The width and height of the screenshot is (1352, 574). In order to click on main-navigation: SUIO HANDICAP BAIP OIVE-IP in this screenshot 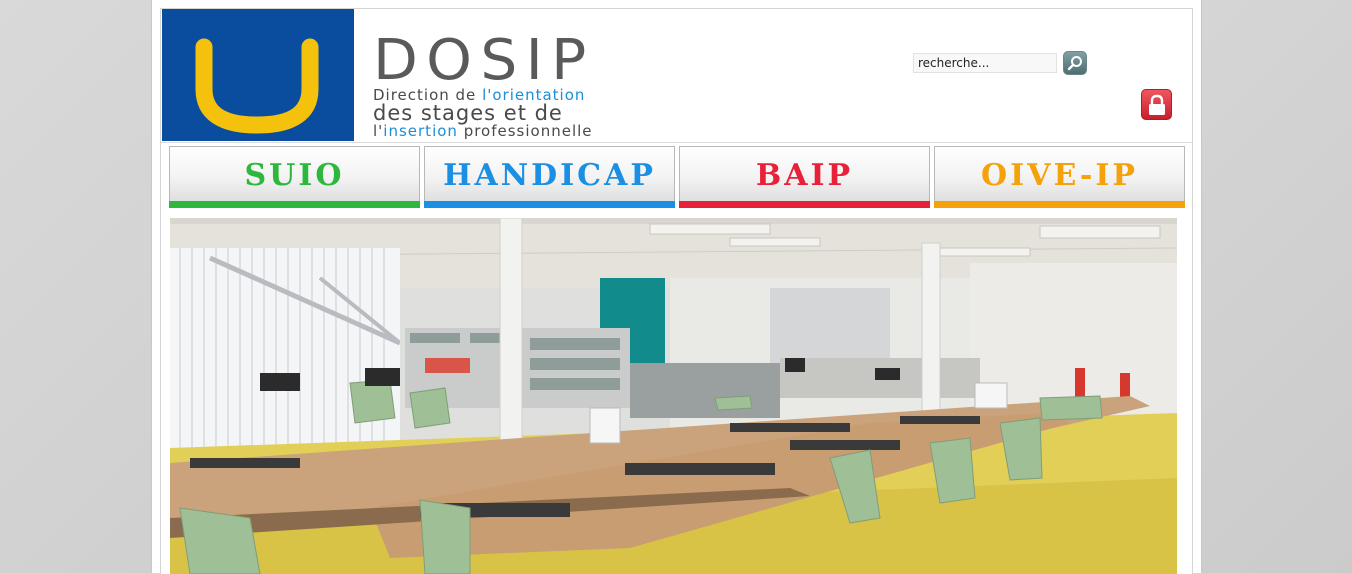, I will do `click(678, 177)`.